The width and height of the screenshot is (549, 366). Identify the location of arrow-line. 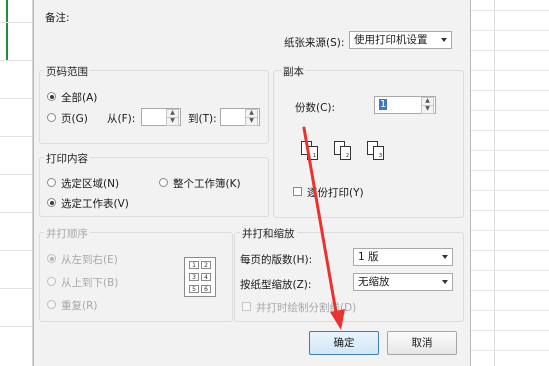
(320, 223).